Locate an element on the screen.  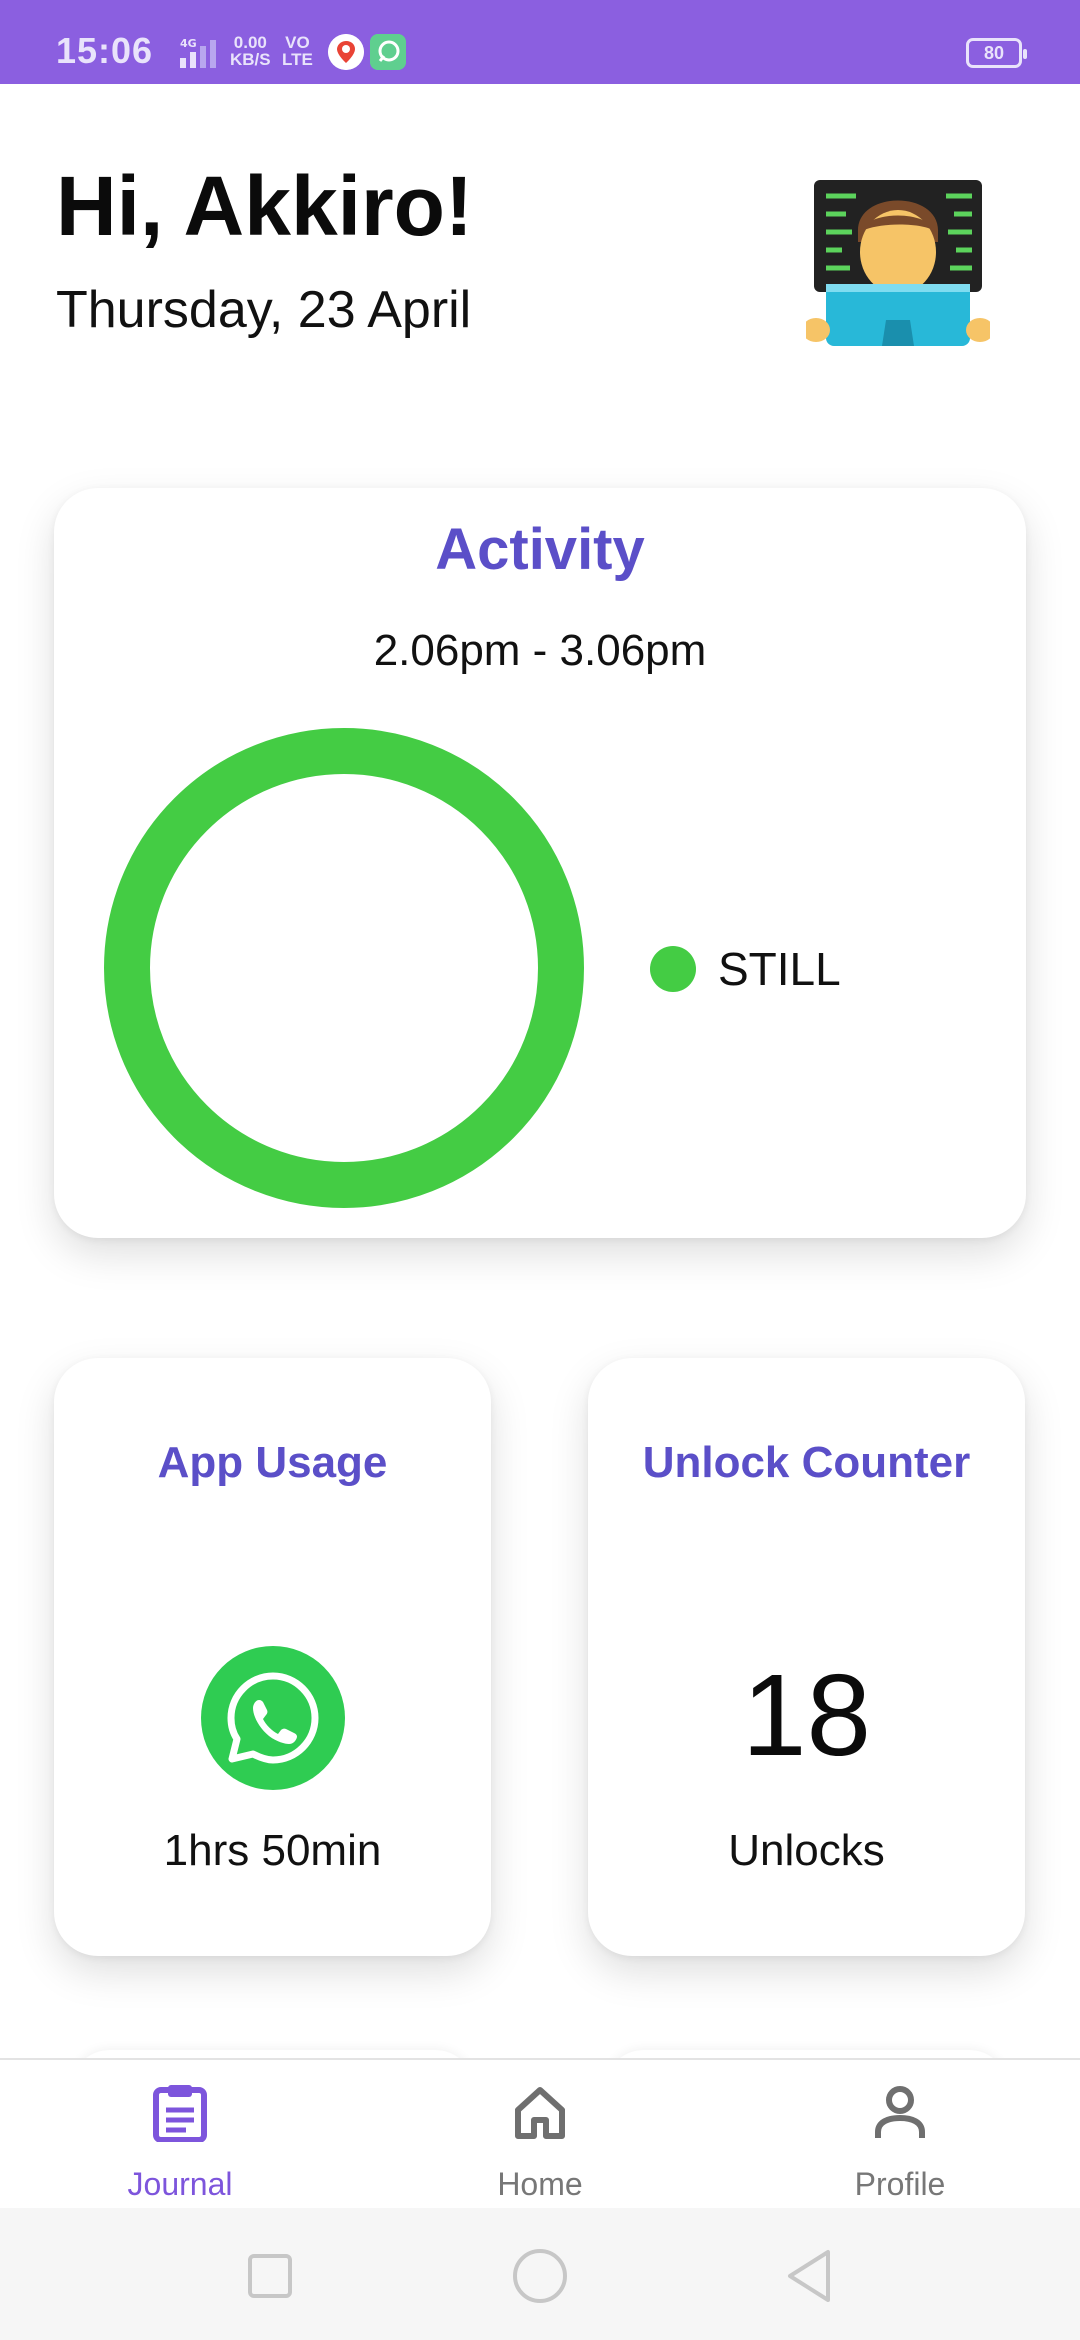
battery-icon: 80 is located at coordinates (996, 53).